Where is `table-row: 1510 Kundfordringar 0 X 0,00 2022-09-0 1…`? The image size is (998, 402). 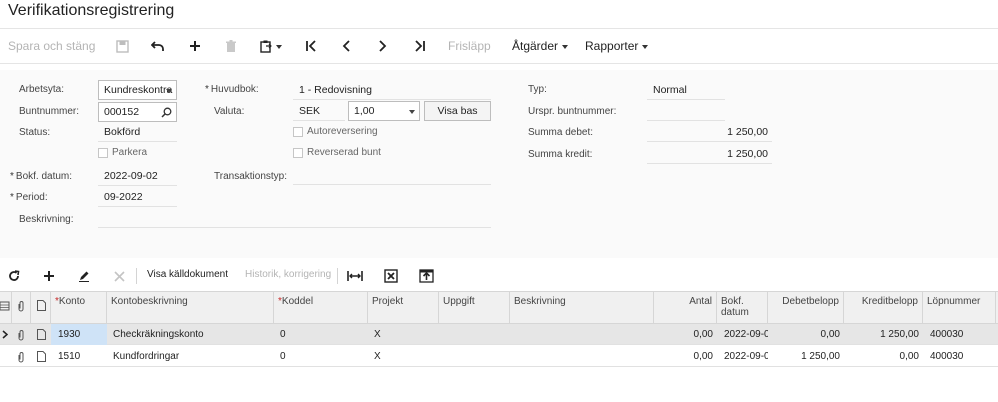
table-row: 1510 Kundfordringar 0 X 0,00 2022-09-0 1… is located at coordinates (499, 356).